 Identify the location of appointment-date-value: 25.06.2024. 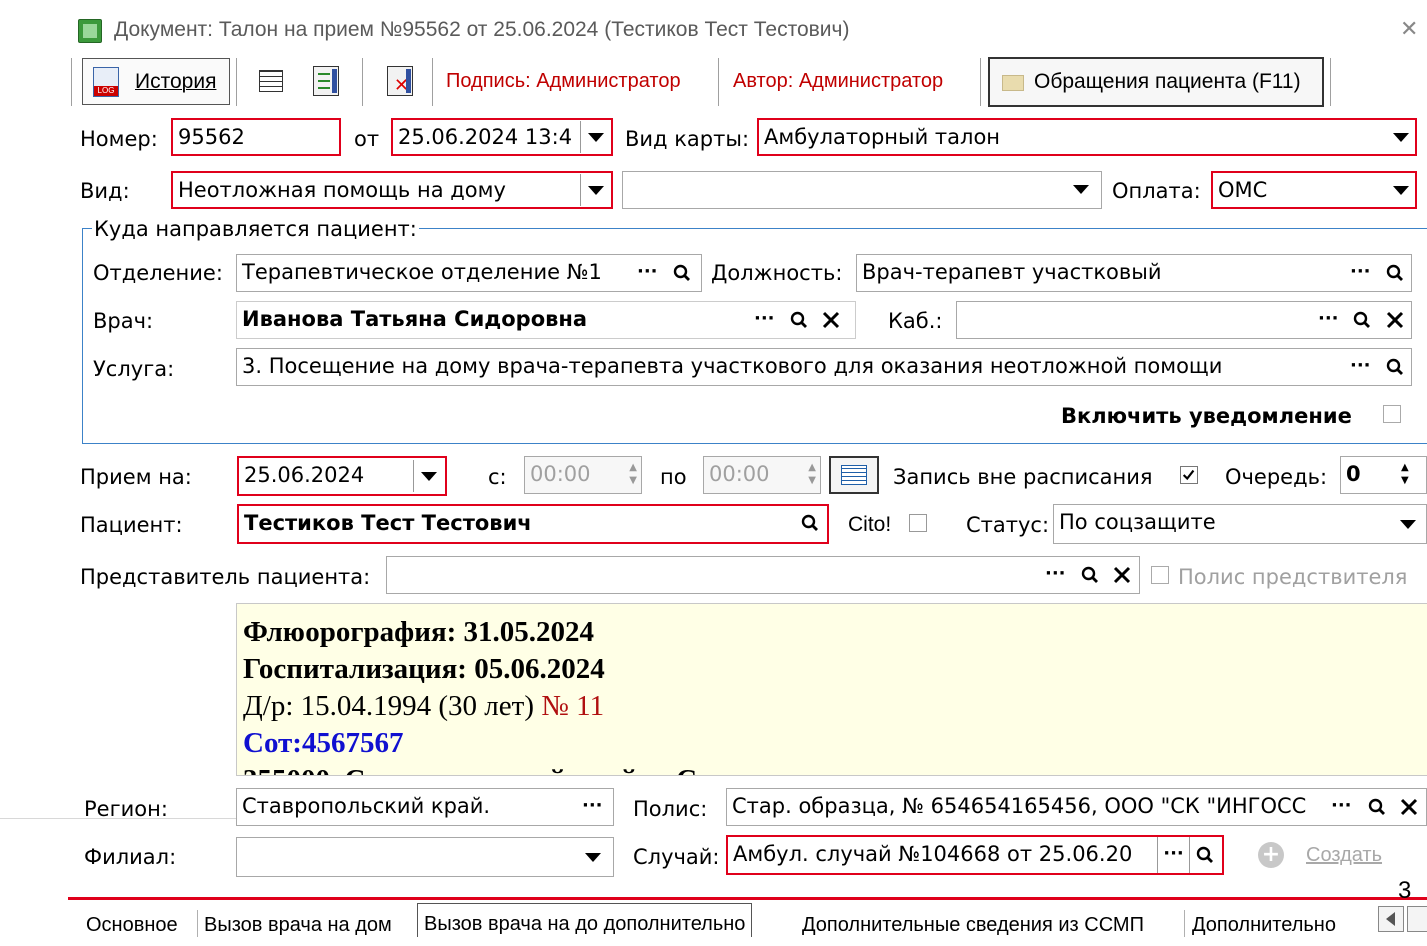
(304, 475).